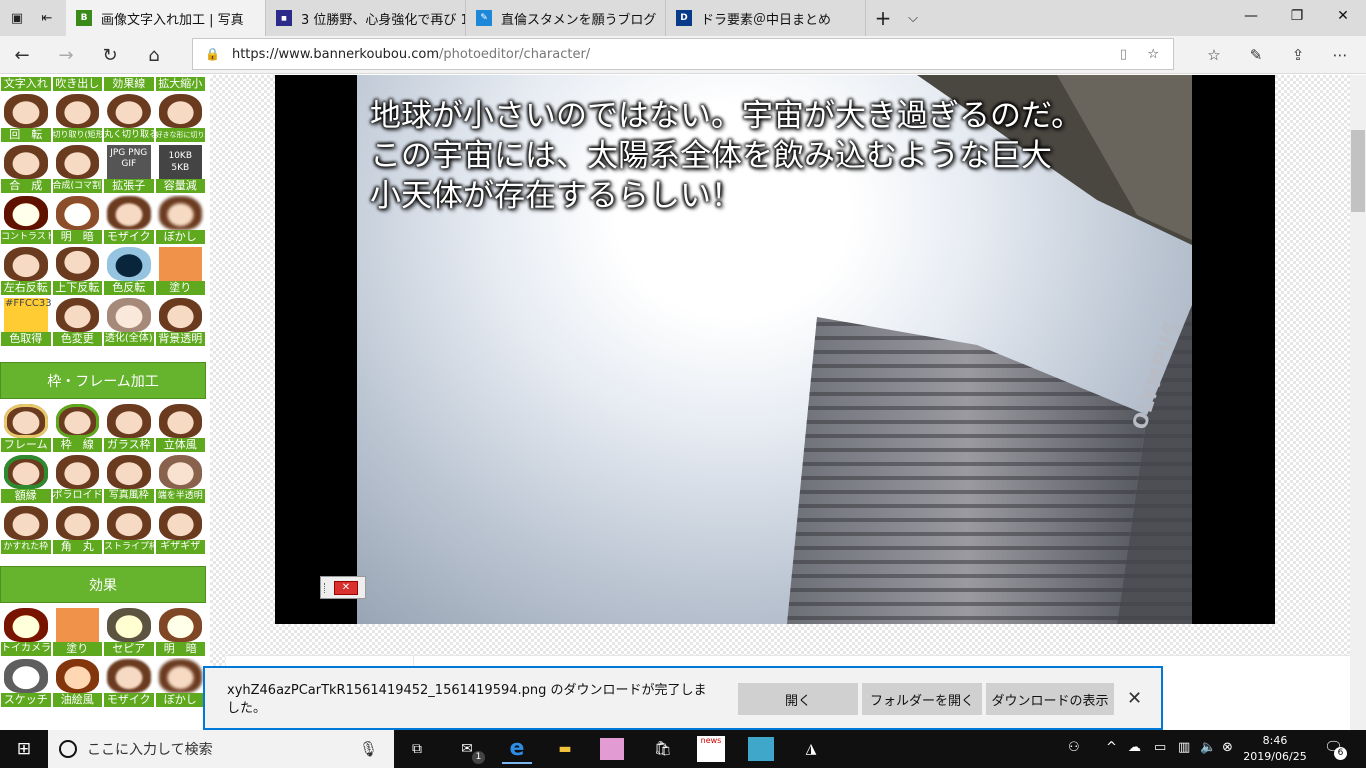  Describe the element at coordinates (26, 168) in the screenshot. I see `tool-composite: 合 成` at that location.